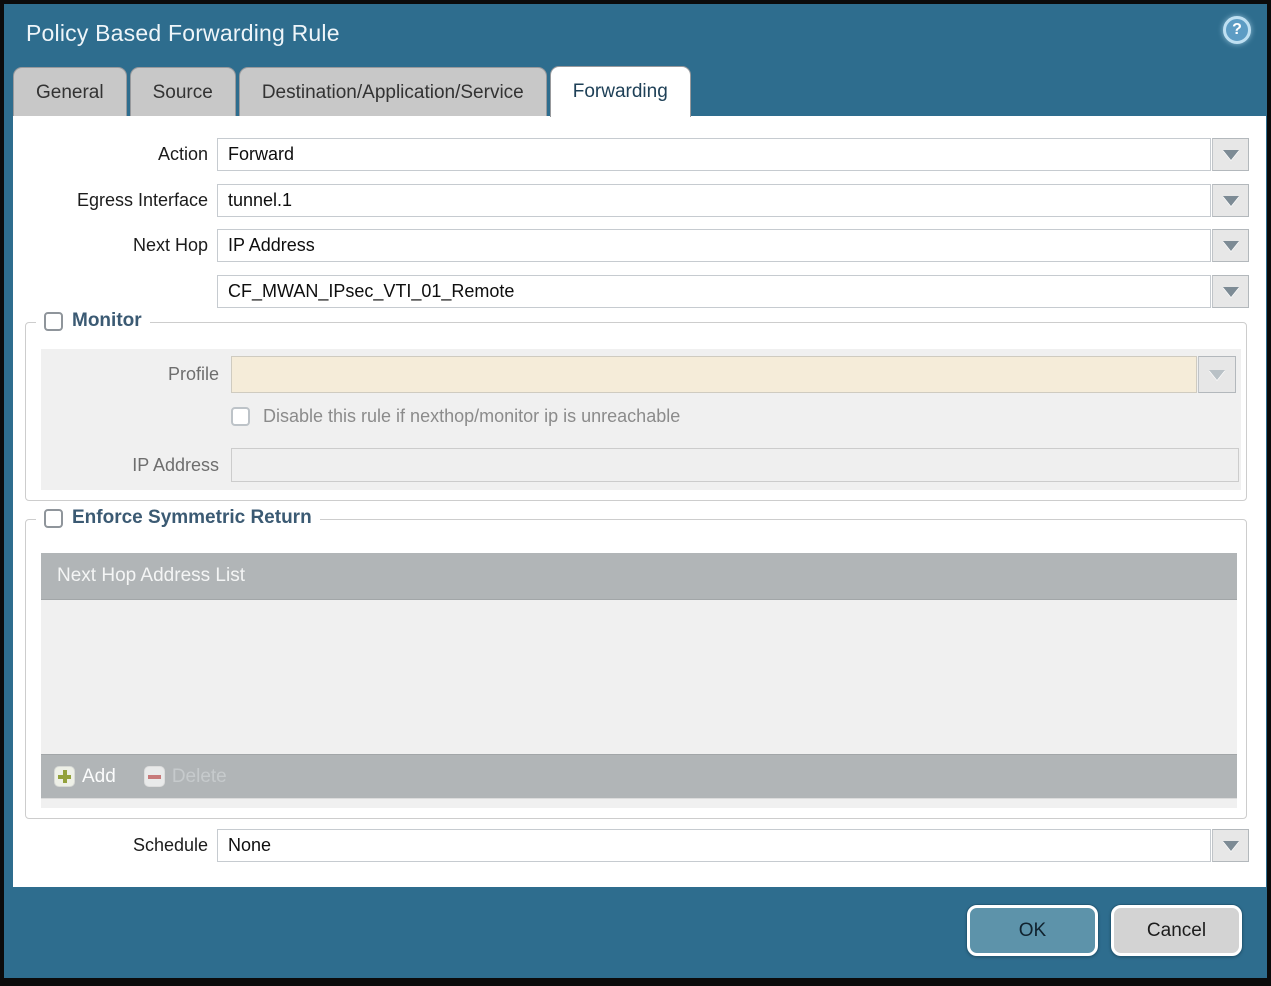 The image size is (1271, 986). Describe the element at coordinates (635, 930) in the screenshot. I see `dialog-footer: OK Cancel` at that location.